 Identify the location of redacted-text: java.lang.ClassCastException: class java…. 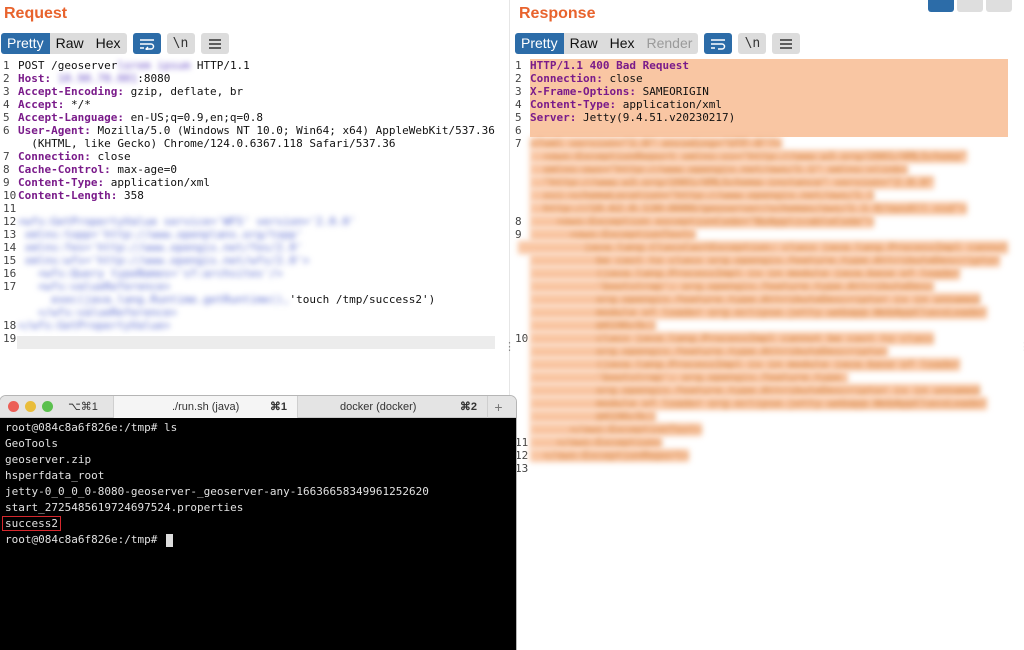
(762, 247).